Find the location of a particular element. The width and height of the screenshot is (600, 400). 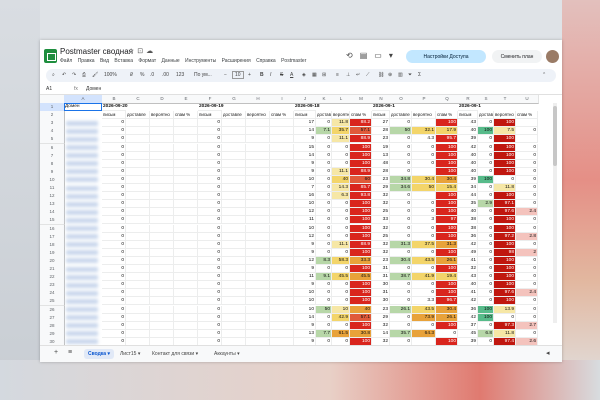

redo-icon: ↷ is located at coordinates (74, 75).